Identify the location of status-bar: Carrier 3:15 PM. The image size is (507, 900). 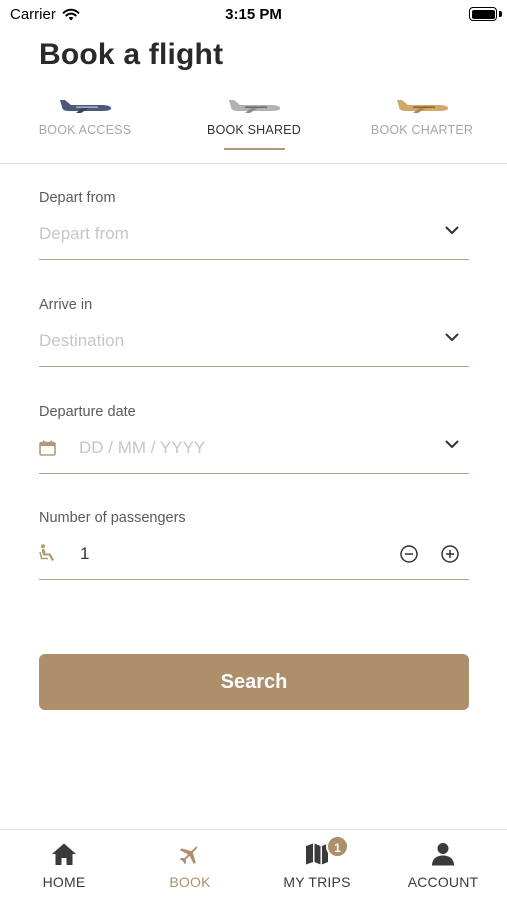
(253, 15).